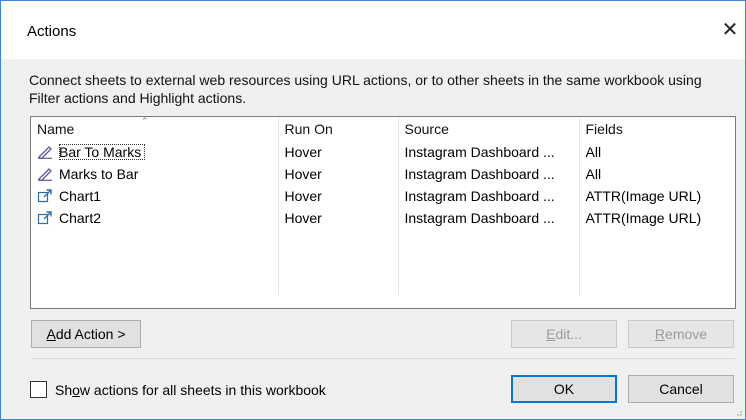  What do you see at coordinates (155, 218) in the screenshot?
I see `cell-name: Chart2` at bounding box center [155, 218].